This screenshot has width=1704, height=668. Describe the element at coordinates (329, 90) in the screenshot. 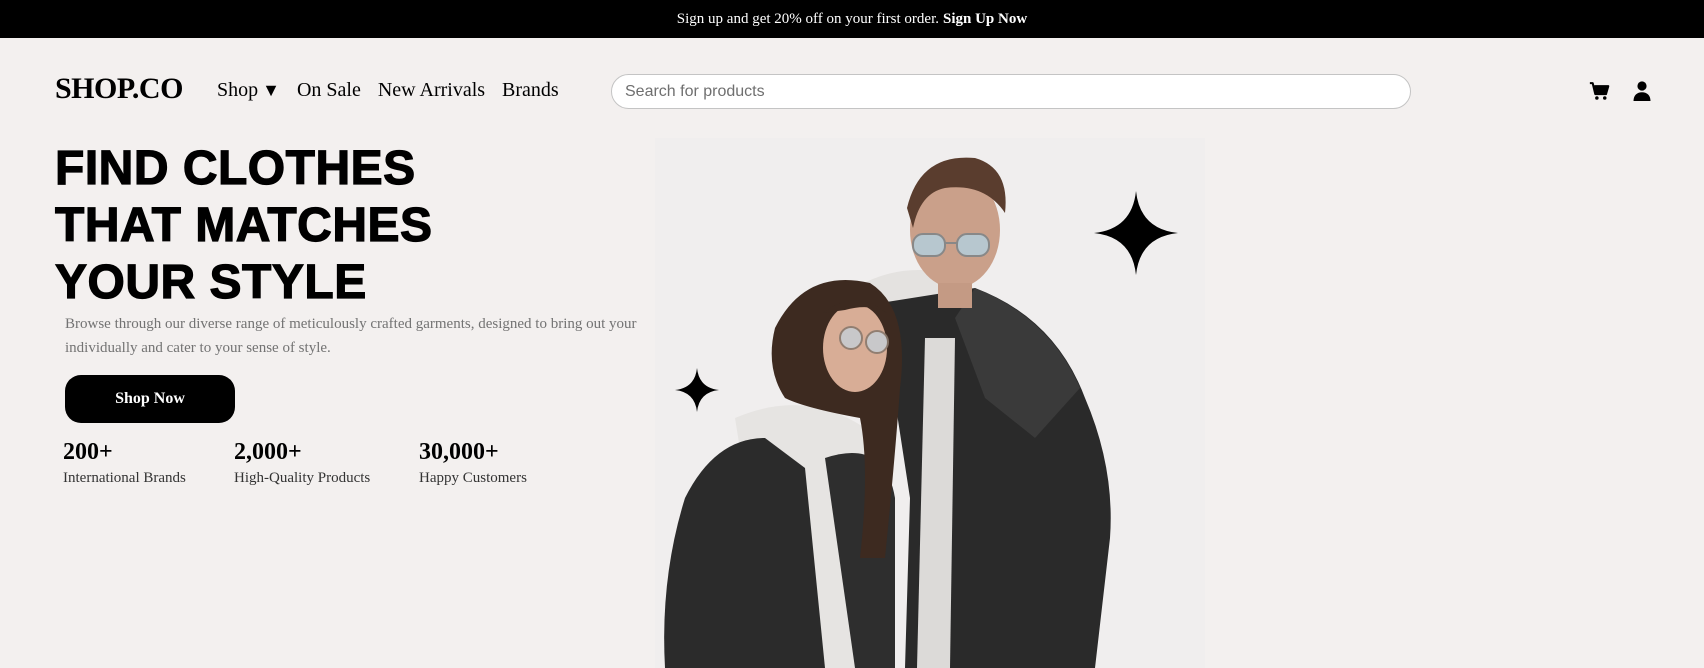

I see `nav-item-on-sale: On Sale` at that location.